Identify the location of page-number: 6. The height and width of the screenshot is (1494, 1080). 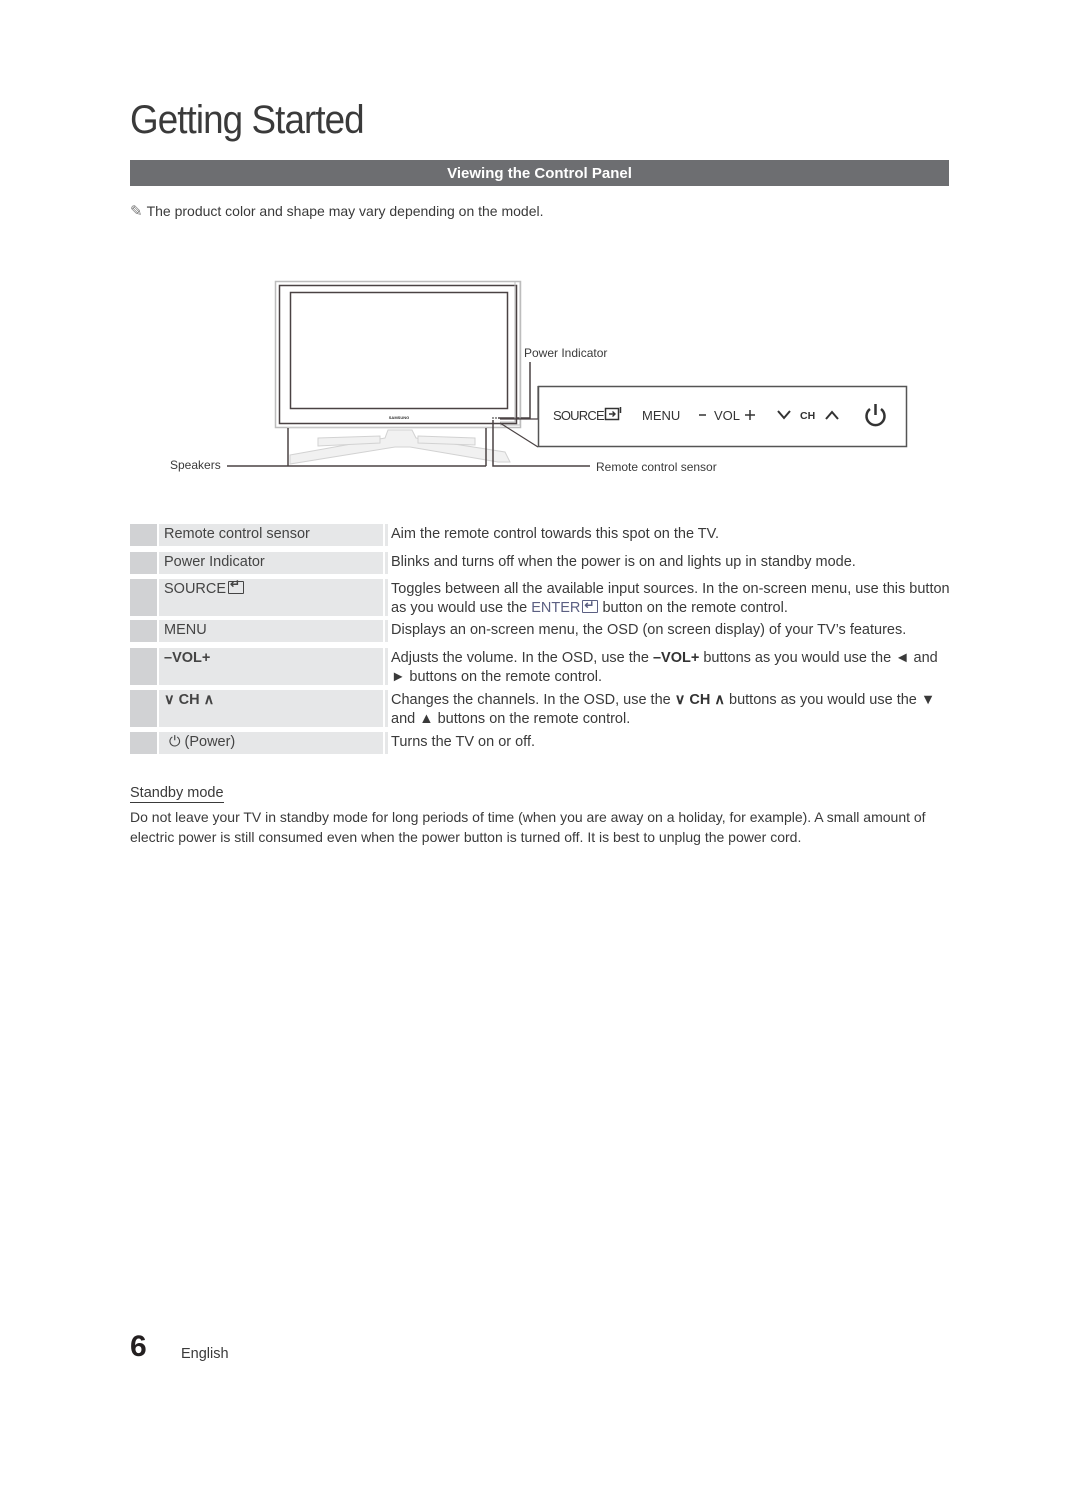
(138, 1346).